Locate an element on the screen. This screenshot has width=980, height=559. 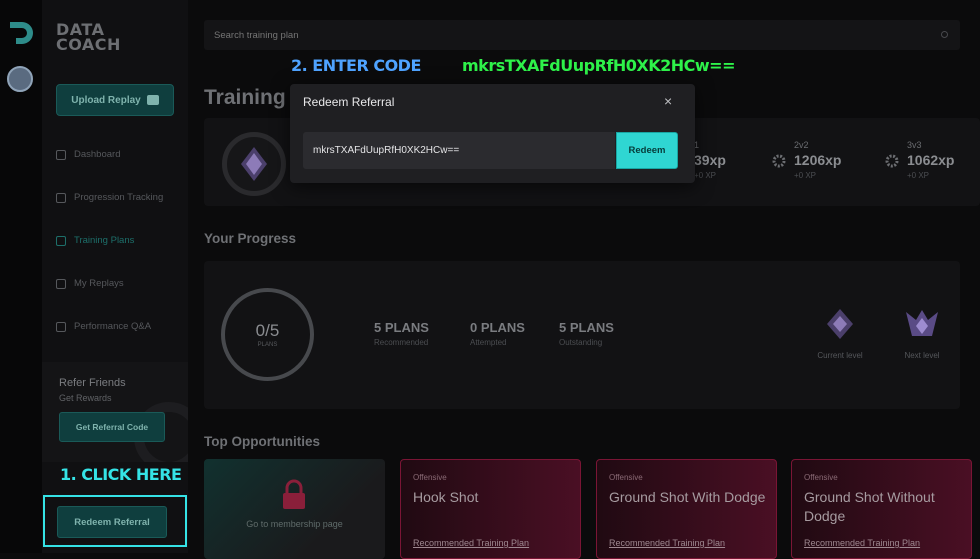
sidebar-item-label: Progression Tracking is located at coordinates (119, 197).